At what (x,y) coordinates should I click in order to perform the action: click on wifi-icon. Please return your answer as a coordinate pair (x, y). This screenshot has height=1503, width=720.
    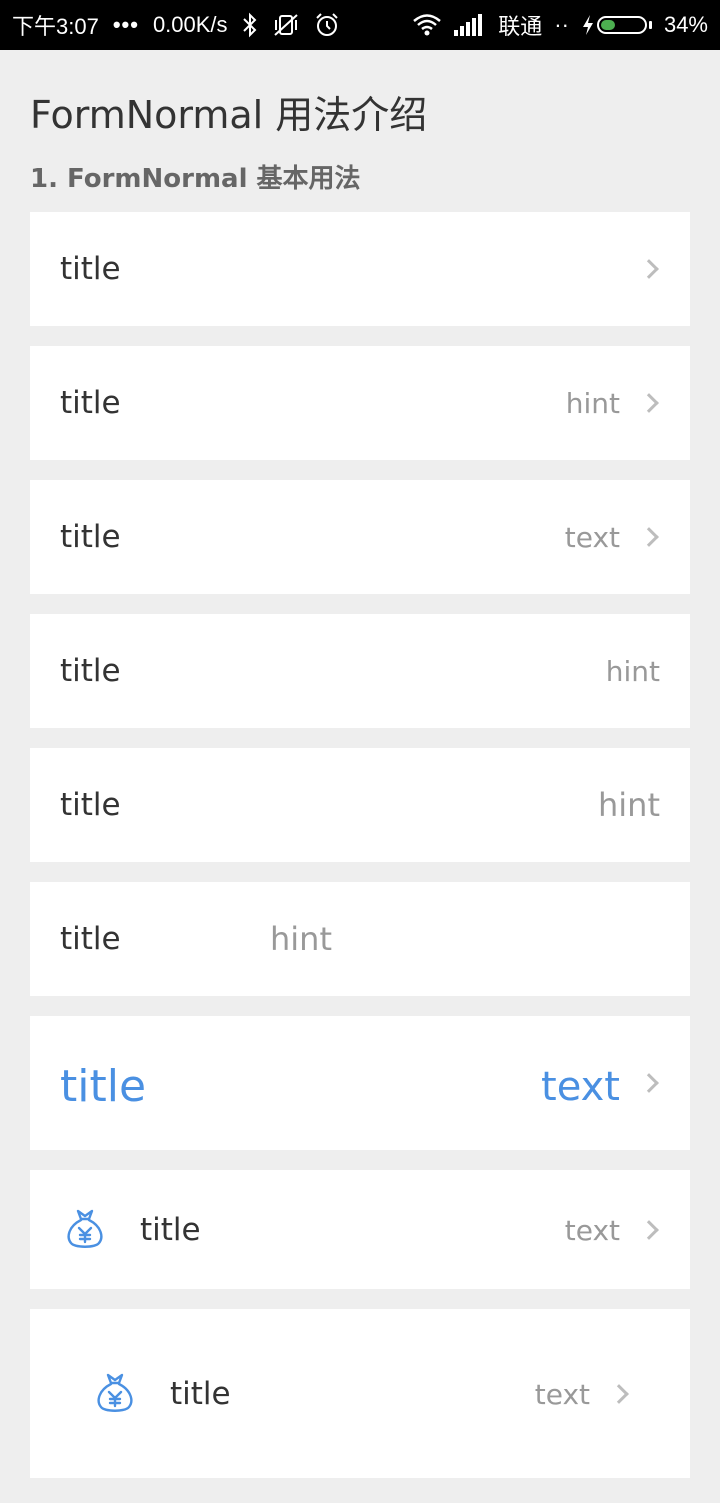
    Looking at the image, I should click on (427, 25).